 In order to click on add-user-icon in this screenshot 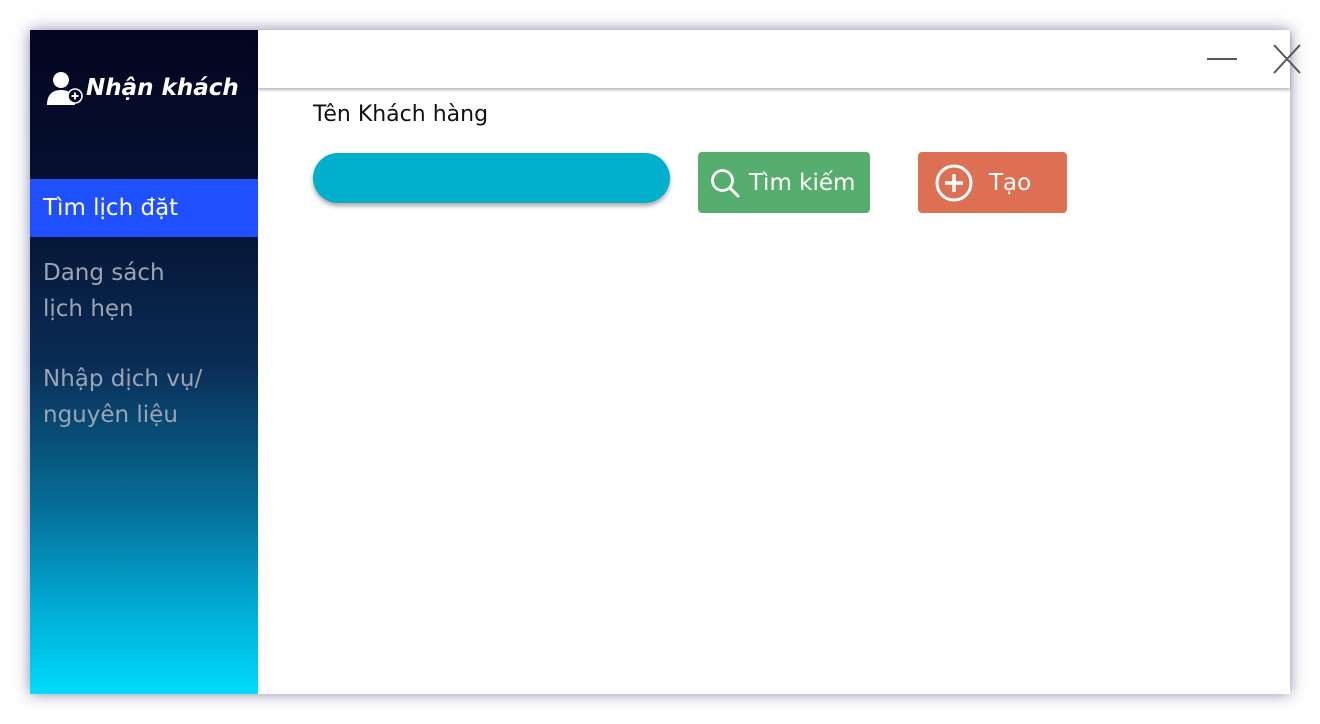, I will do `click(65, 88)`.